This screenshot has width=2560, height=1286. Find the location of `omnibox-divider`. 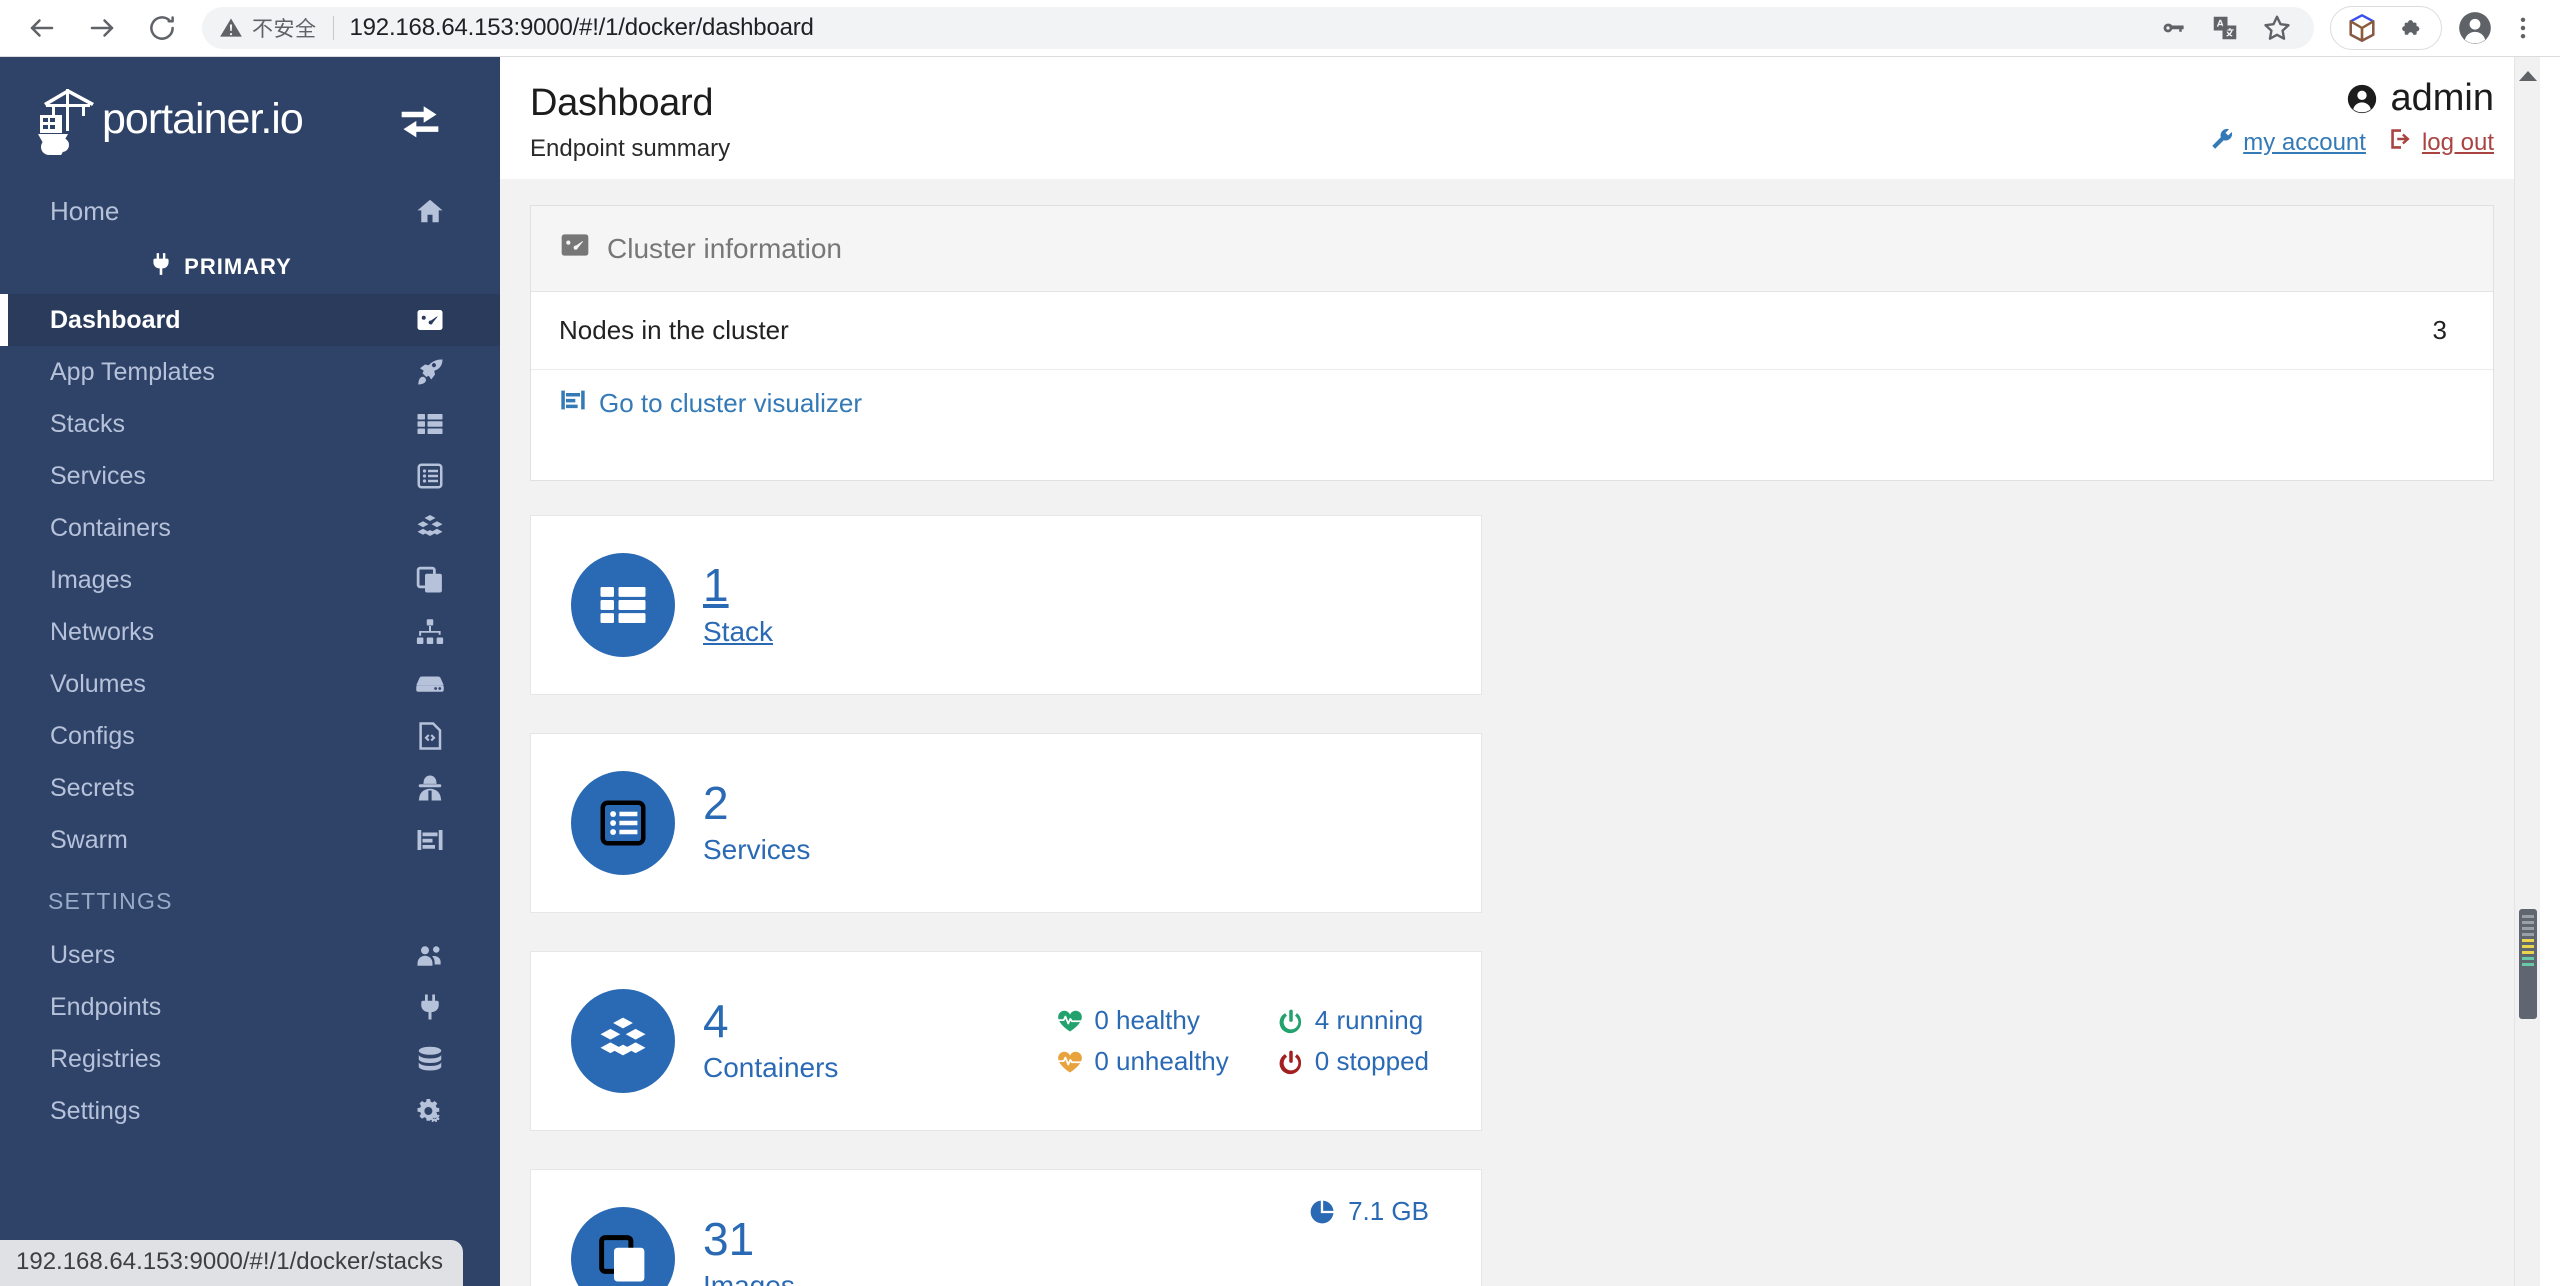

omnibox-divider is located at coordinates (333, 28).